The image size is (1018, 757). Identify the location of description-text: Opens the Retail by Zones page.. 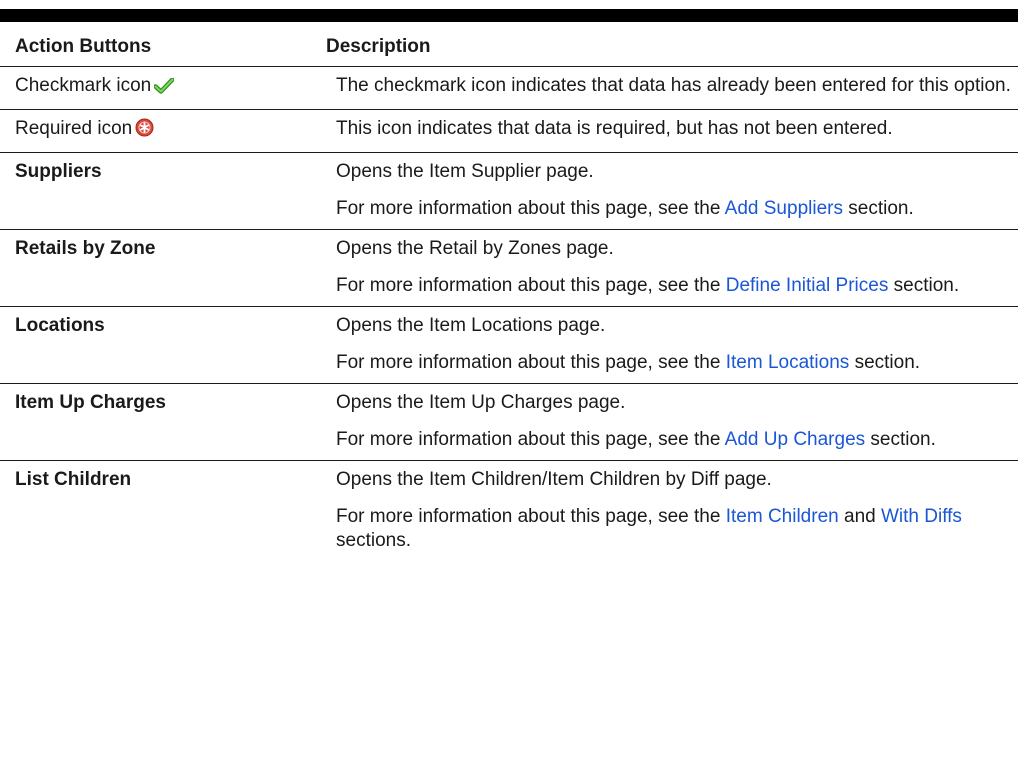
(475, 248).